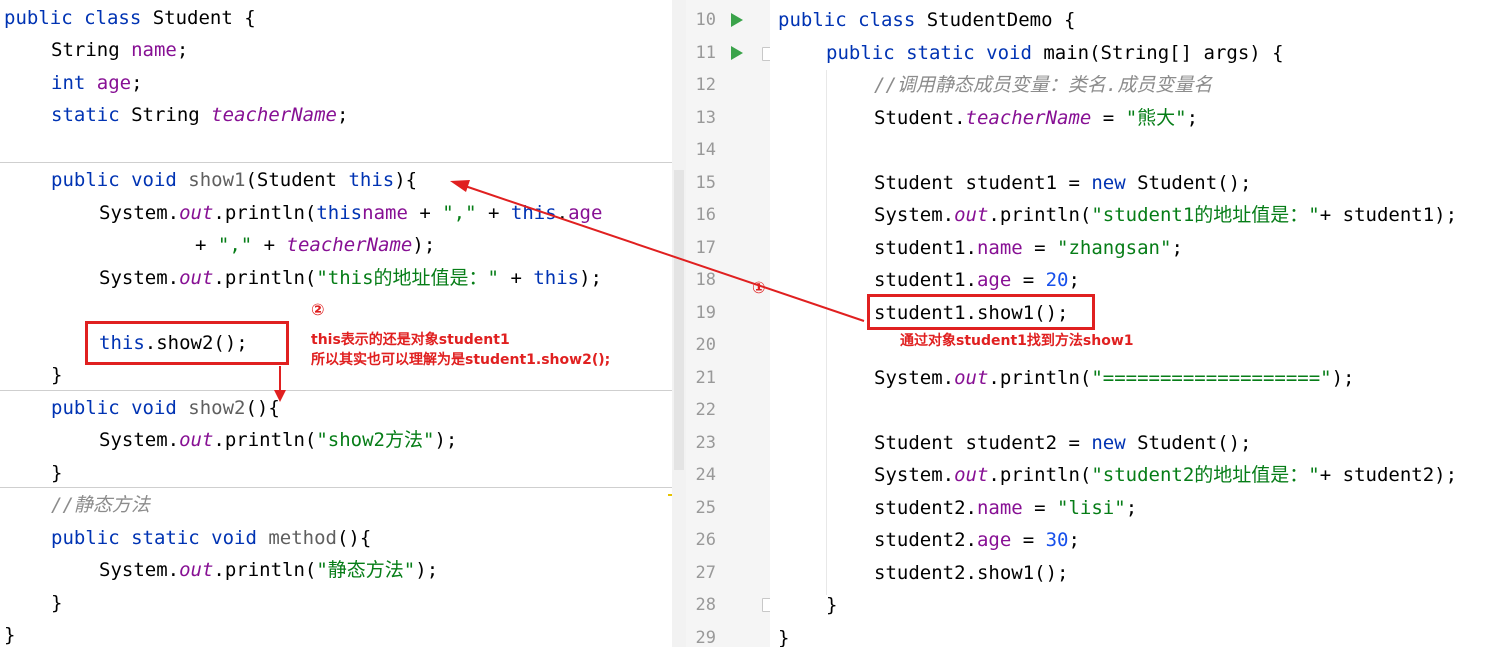 This screenshot has height=654, width=1502. What do you see at coordinates (1028, 248) in the screenshot?
I see `code-line: student1.name = "zhangsan";` at bounding box center [1028, 248].